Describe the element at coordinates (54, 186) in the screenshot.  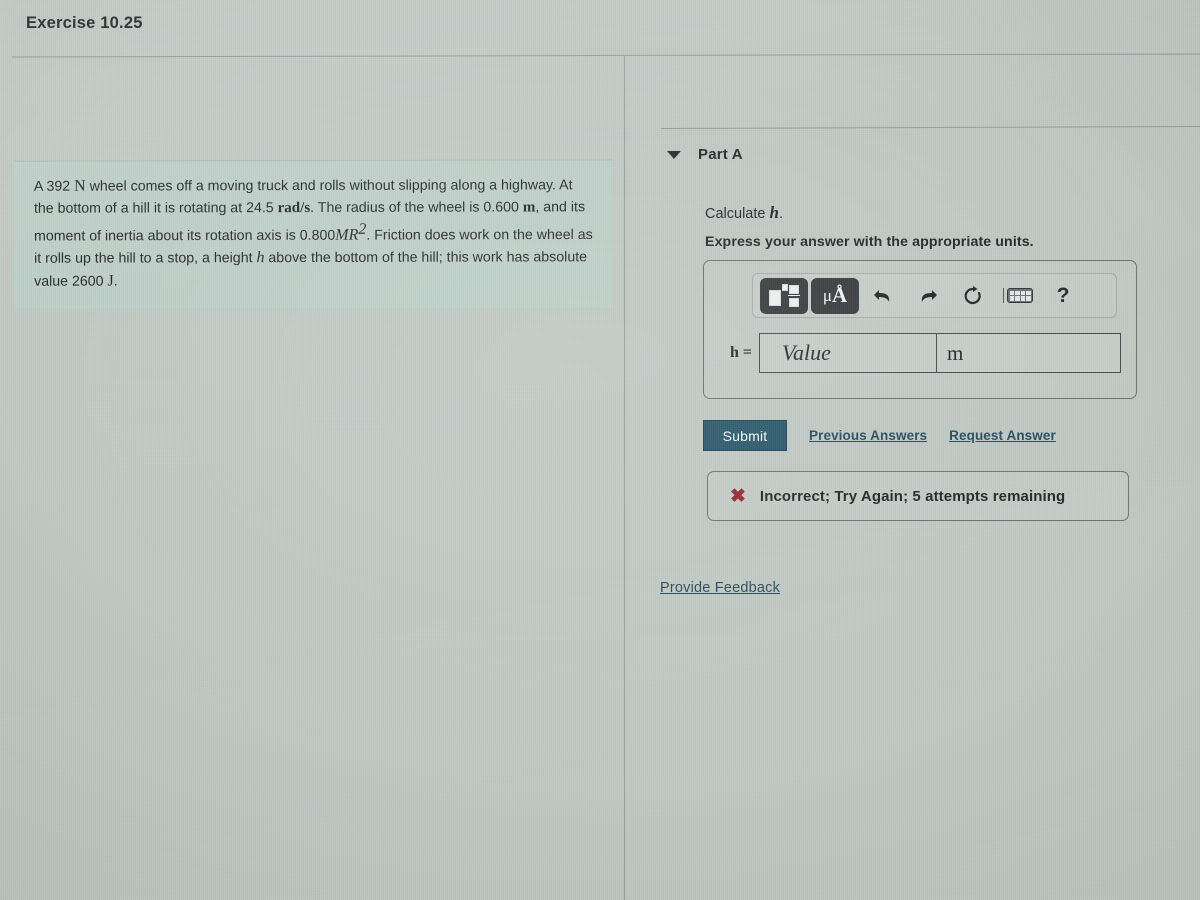
I see `problem-text-s1: A 392` at that location.